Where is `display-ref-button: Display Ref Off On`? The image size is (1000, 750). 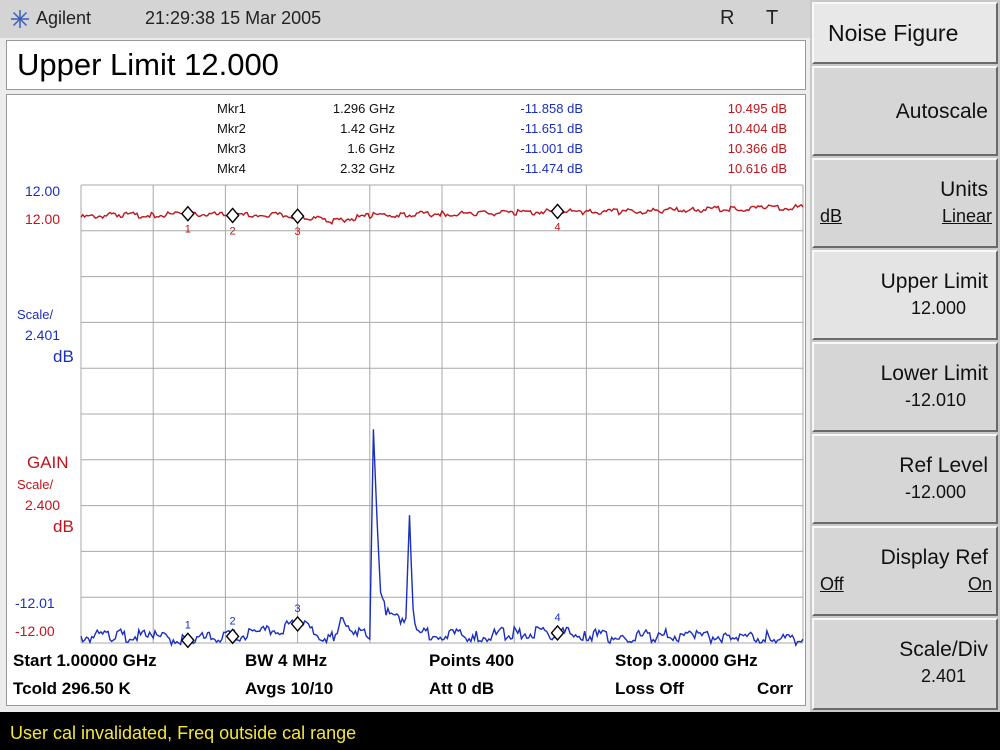 display-ref-button: Display Ref Off On is located at coordinates (905, 571).